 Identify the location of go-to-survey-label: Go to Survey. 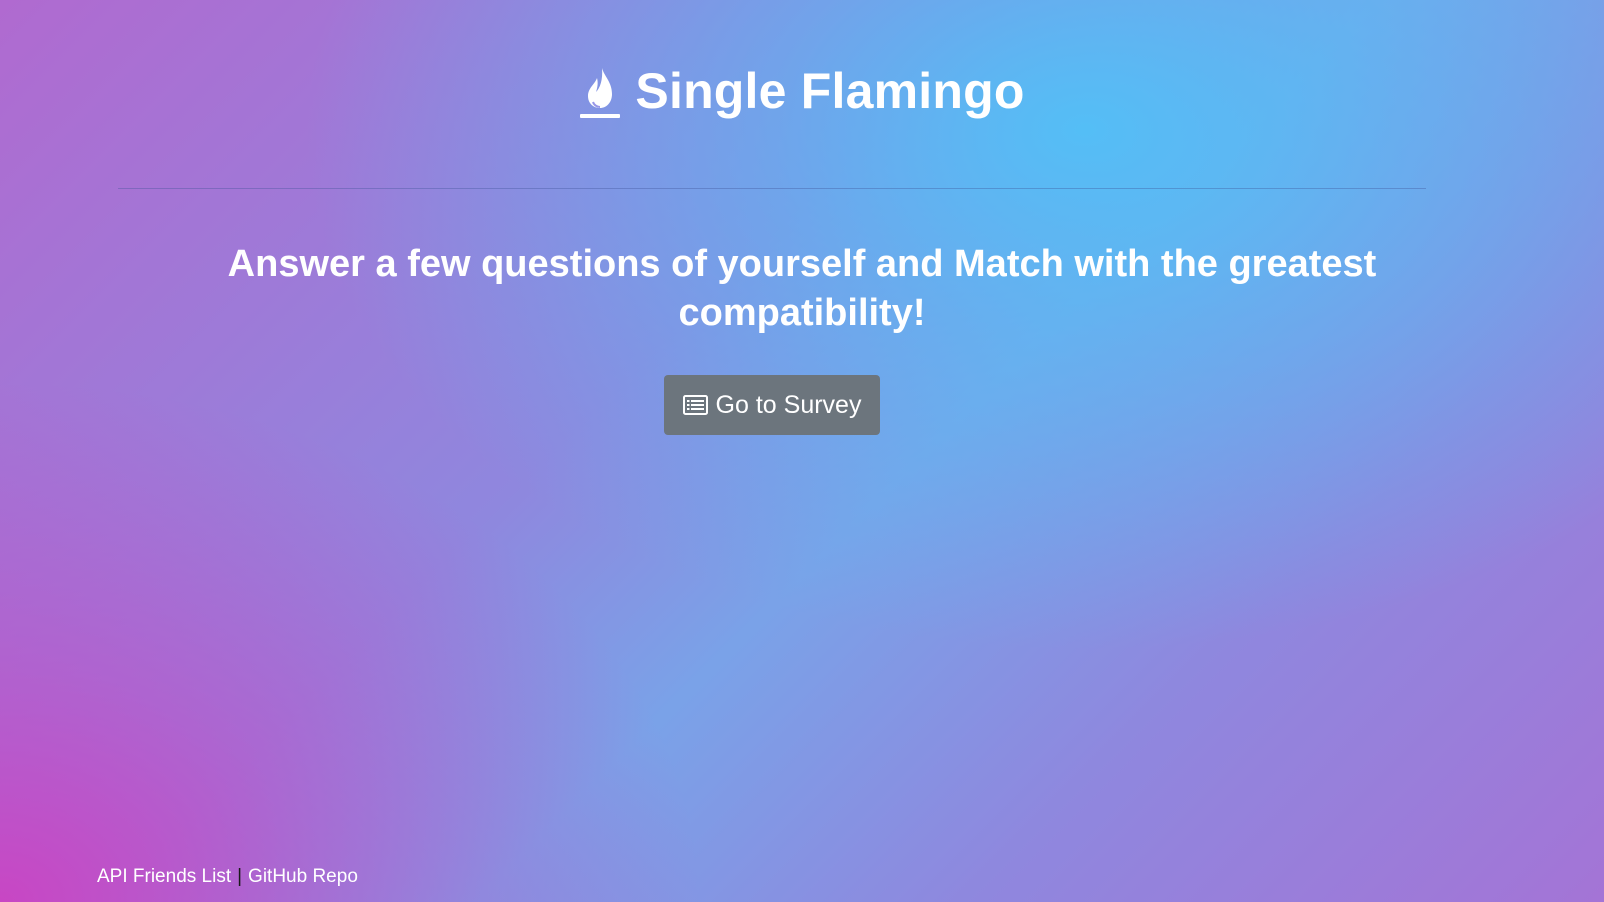
(788, 404).